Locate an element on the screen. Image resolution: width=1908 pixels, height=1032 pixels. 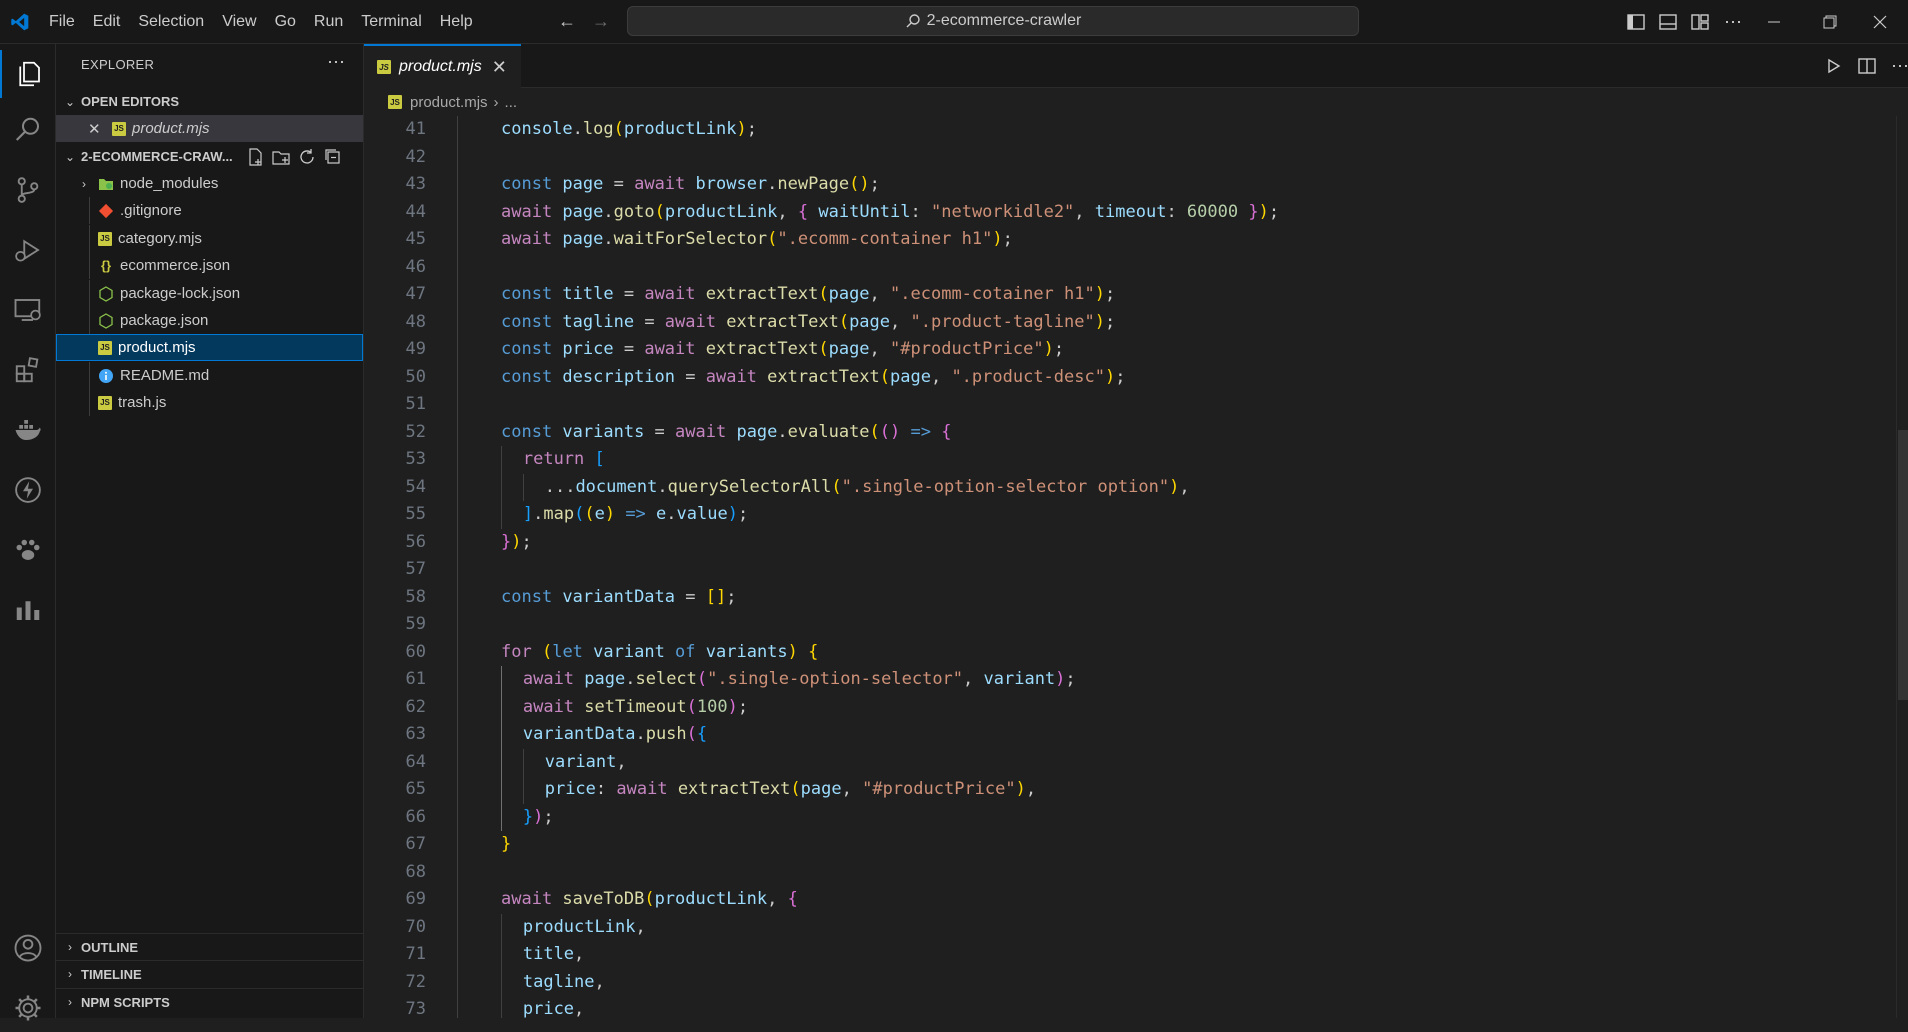
collapse-all-icon is located at coordinates (333, 157).